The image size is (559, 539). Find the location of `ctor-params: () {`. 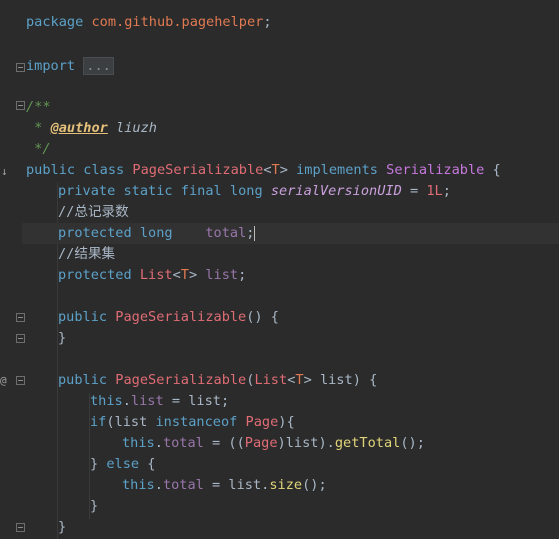

ctor-params: () { is located at coordinates (262, 317).